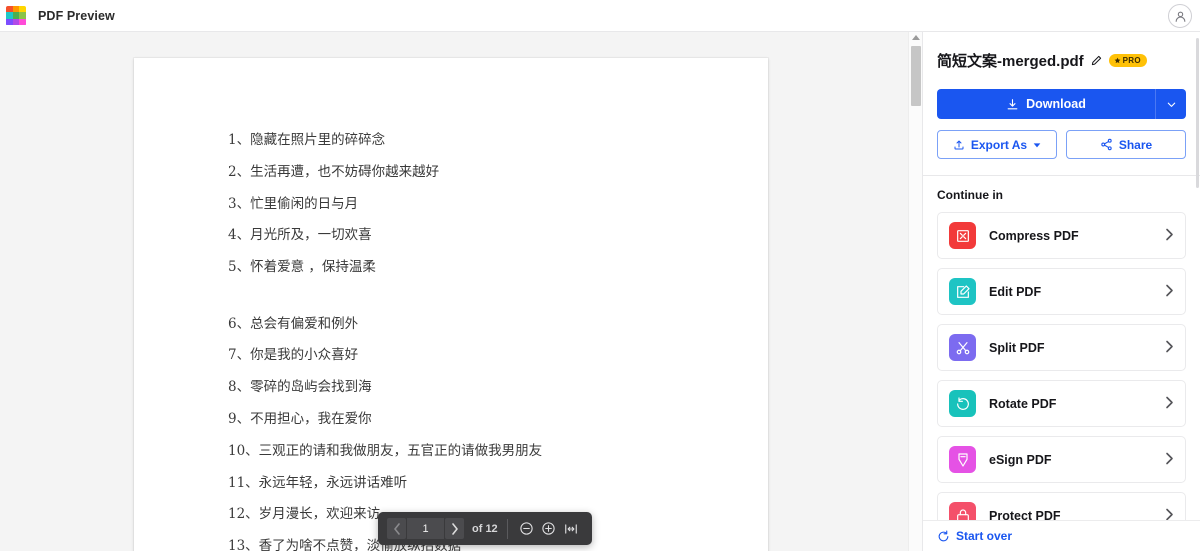 Image resolution: width=1200 pixels, height=551 pixels. Describe the element at coordinates (425, 528) in the screenshot. I see `page-number-input` at that location.